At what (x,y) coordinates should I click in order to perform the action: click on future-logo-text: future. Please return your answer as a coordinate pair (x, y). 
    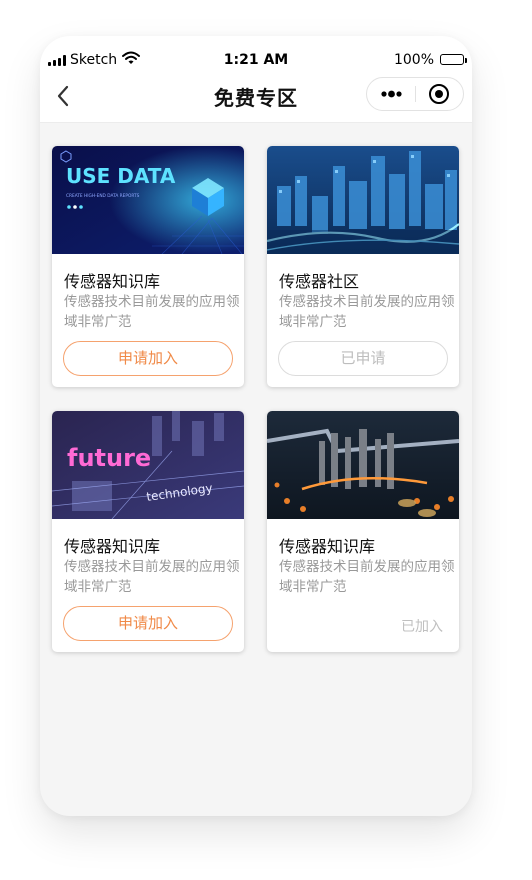
    Looking at the image, I should click on (109, 458).